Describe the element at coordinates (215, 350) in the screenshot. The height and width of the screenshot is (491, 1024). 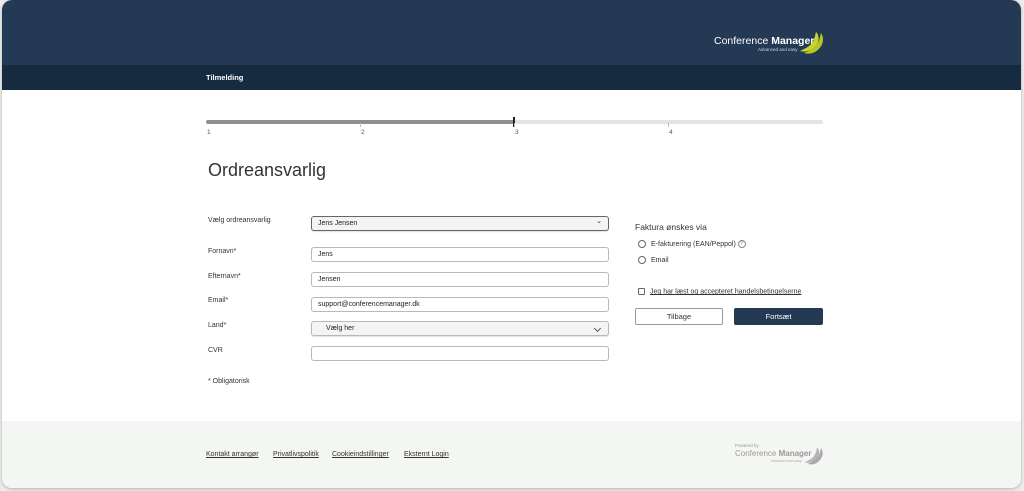
I see `cvr-label: CVR` at that location.